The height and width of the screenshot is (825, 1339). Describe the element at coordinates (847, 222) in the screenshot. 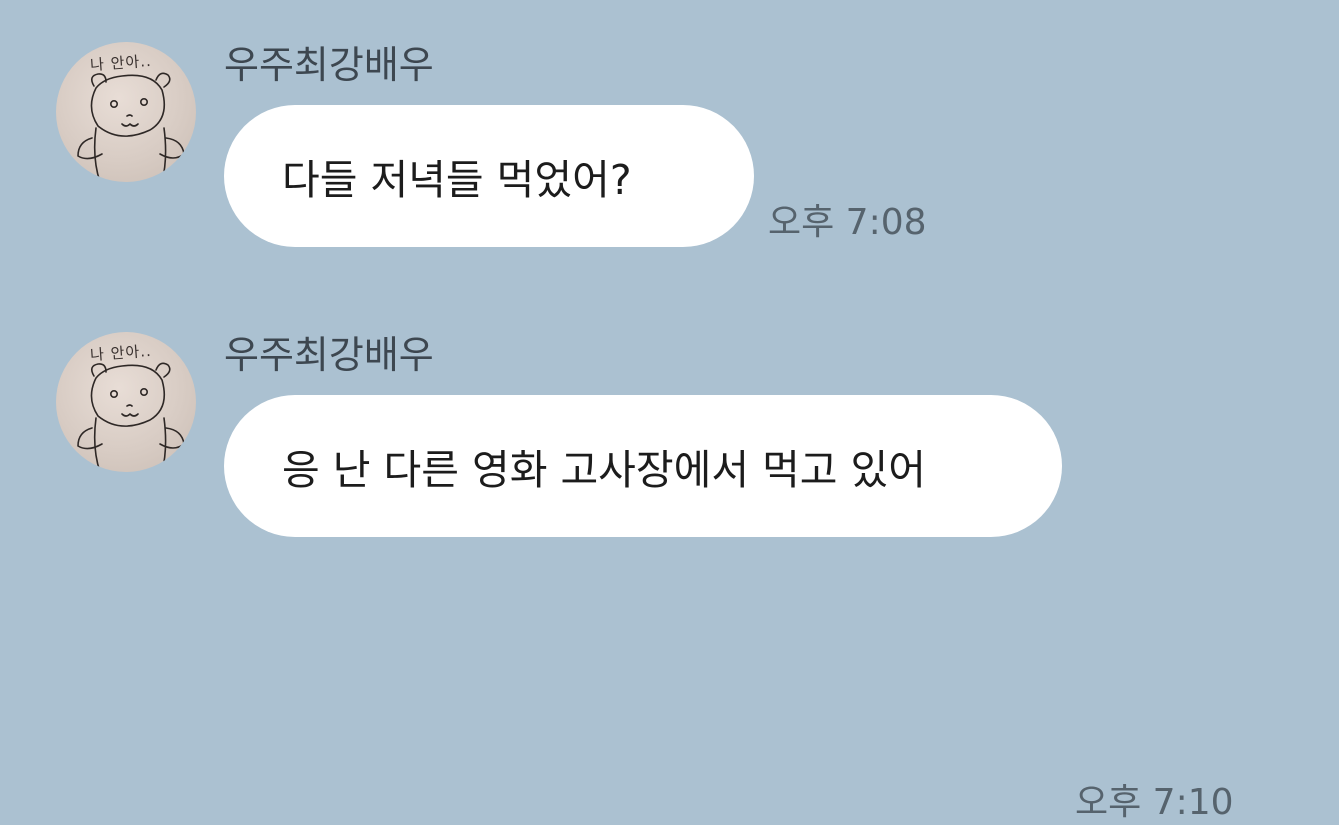

I see `message-time: 오후 7:08` at that location.